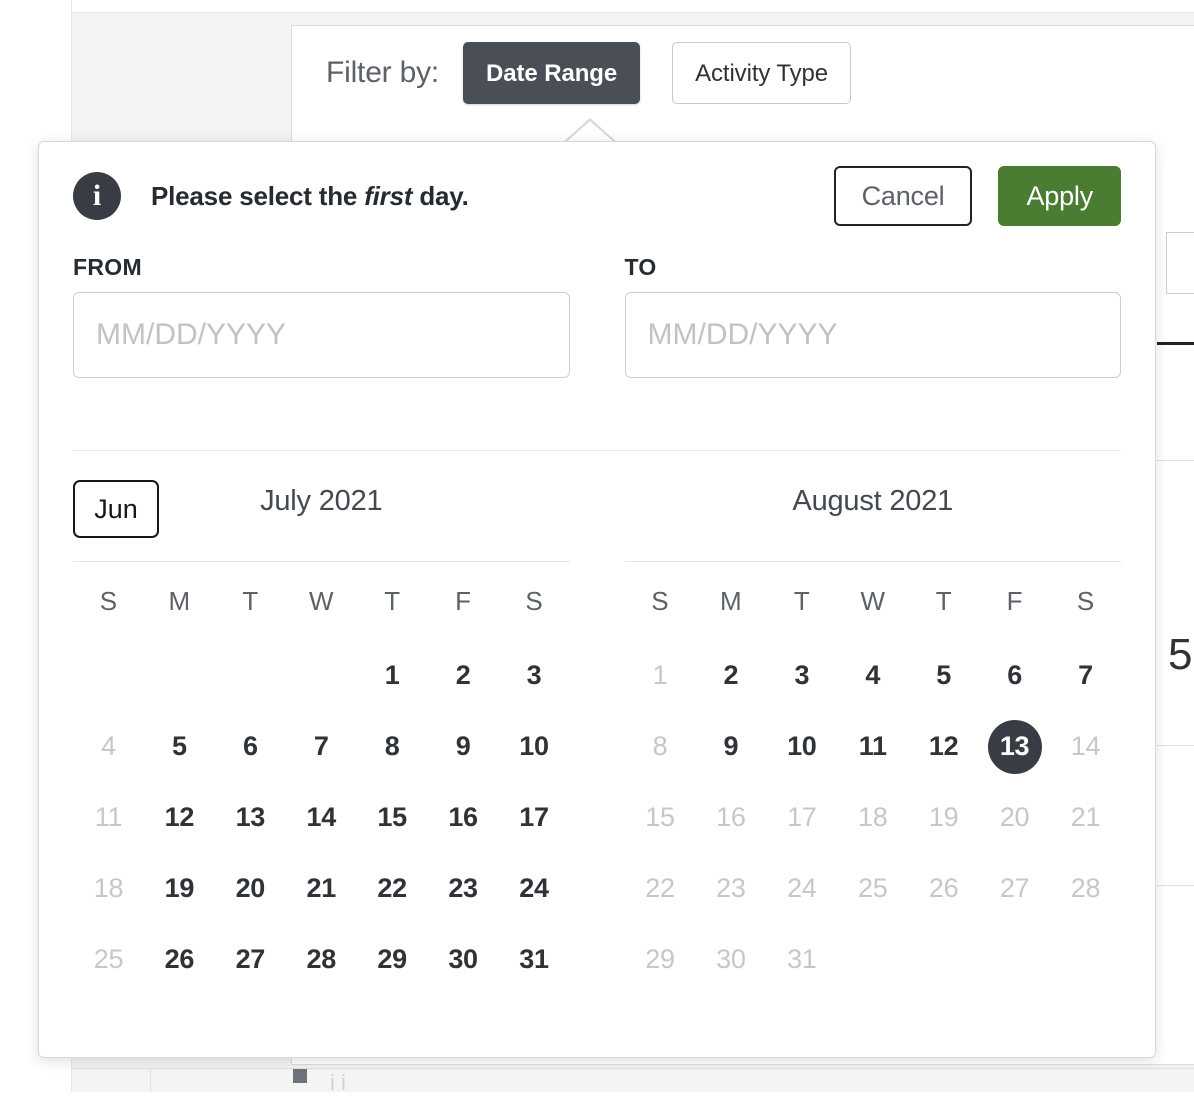  I want to click on calendar-day-19: 19, so click(179, 889).